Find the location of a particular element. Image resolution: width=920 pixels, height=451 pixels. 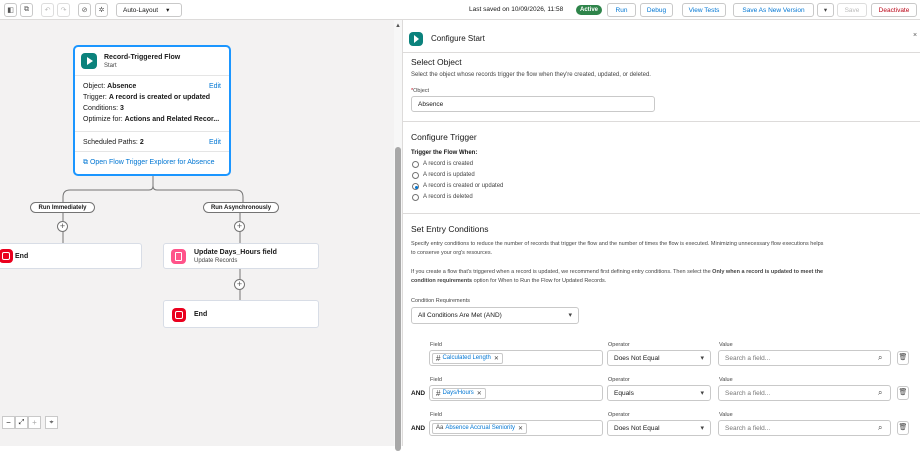

and-label: AND is located at coordinates (418, 428).